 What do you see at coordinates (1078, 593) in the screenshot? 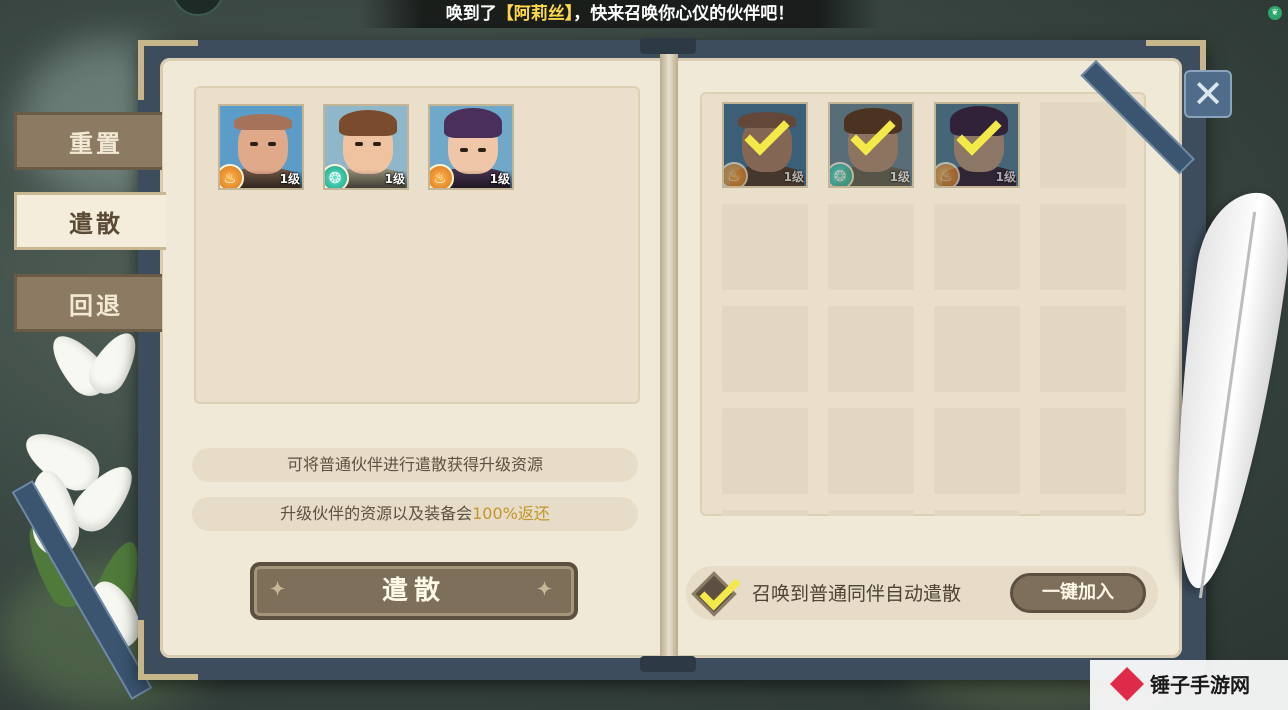
I see `add-all-button: 一键加入` at bounding box center [1078, 593].